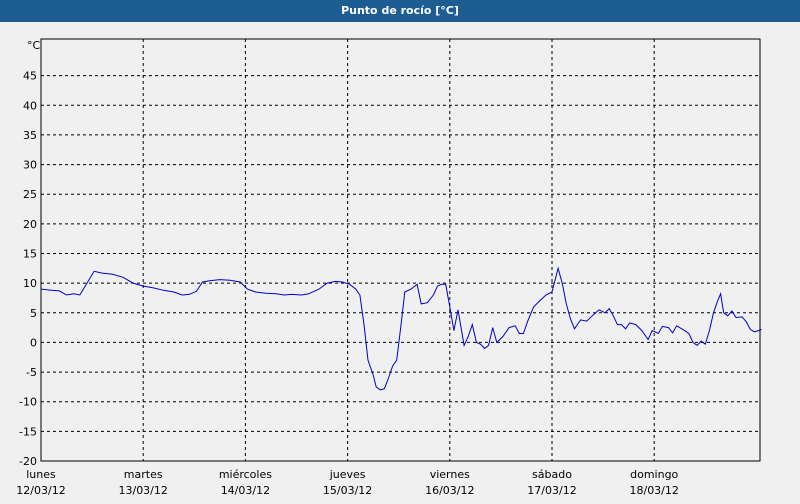 The image size is (800, 504). I want to click on y-tick-label: 20, so click(30, 224).